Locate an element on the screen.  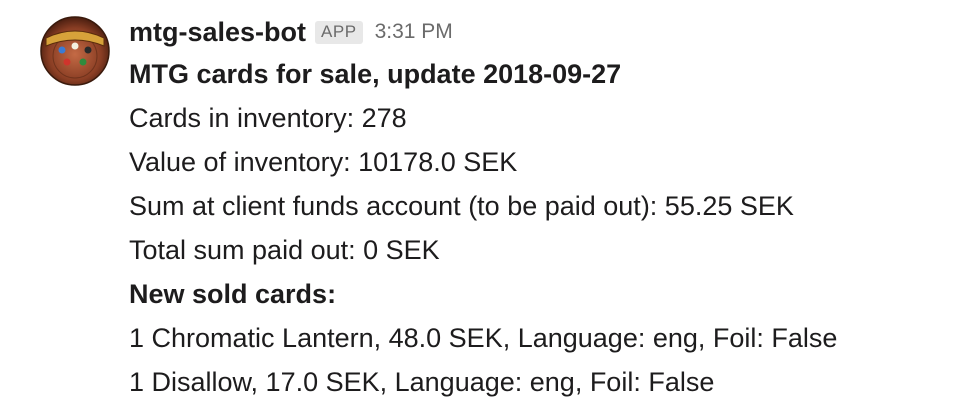
inventory-count-line: Cards in inventory: 278 is located at coordinates (268, 118).